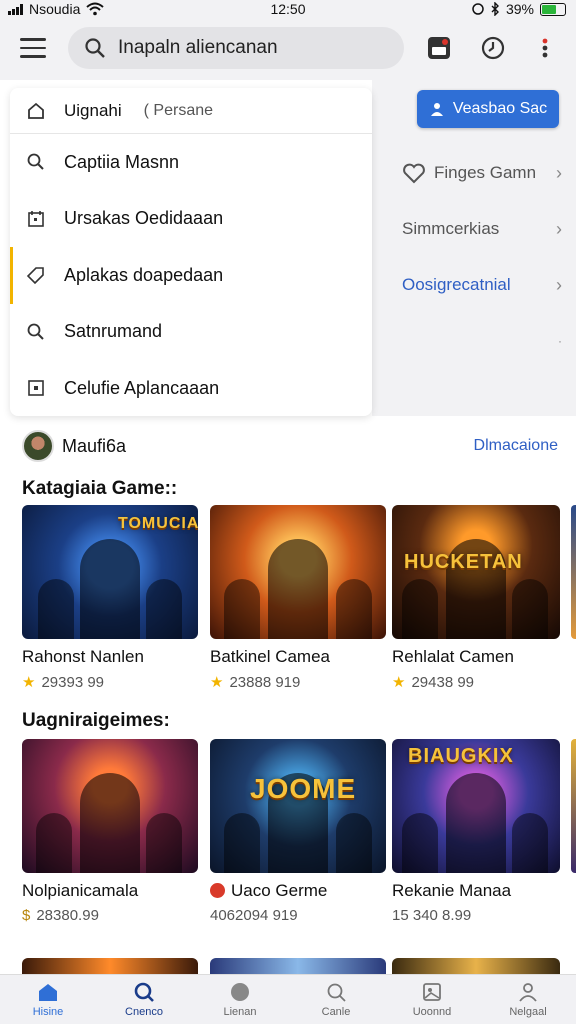 The height and width of the screenshot is (1024, 576). I want to click on nav-library: Lienan, so click(240, 999).